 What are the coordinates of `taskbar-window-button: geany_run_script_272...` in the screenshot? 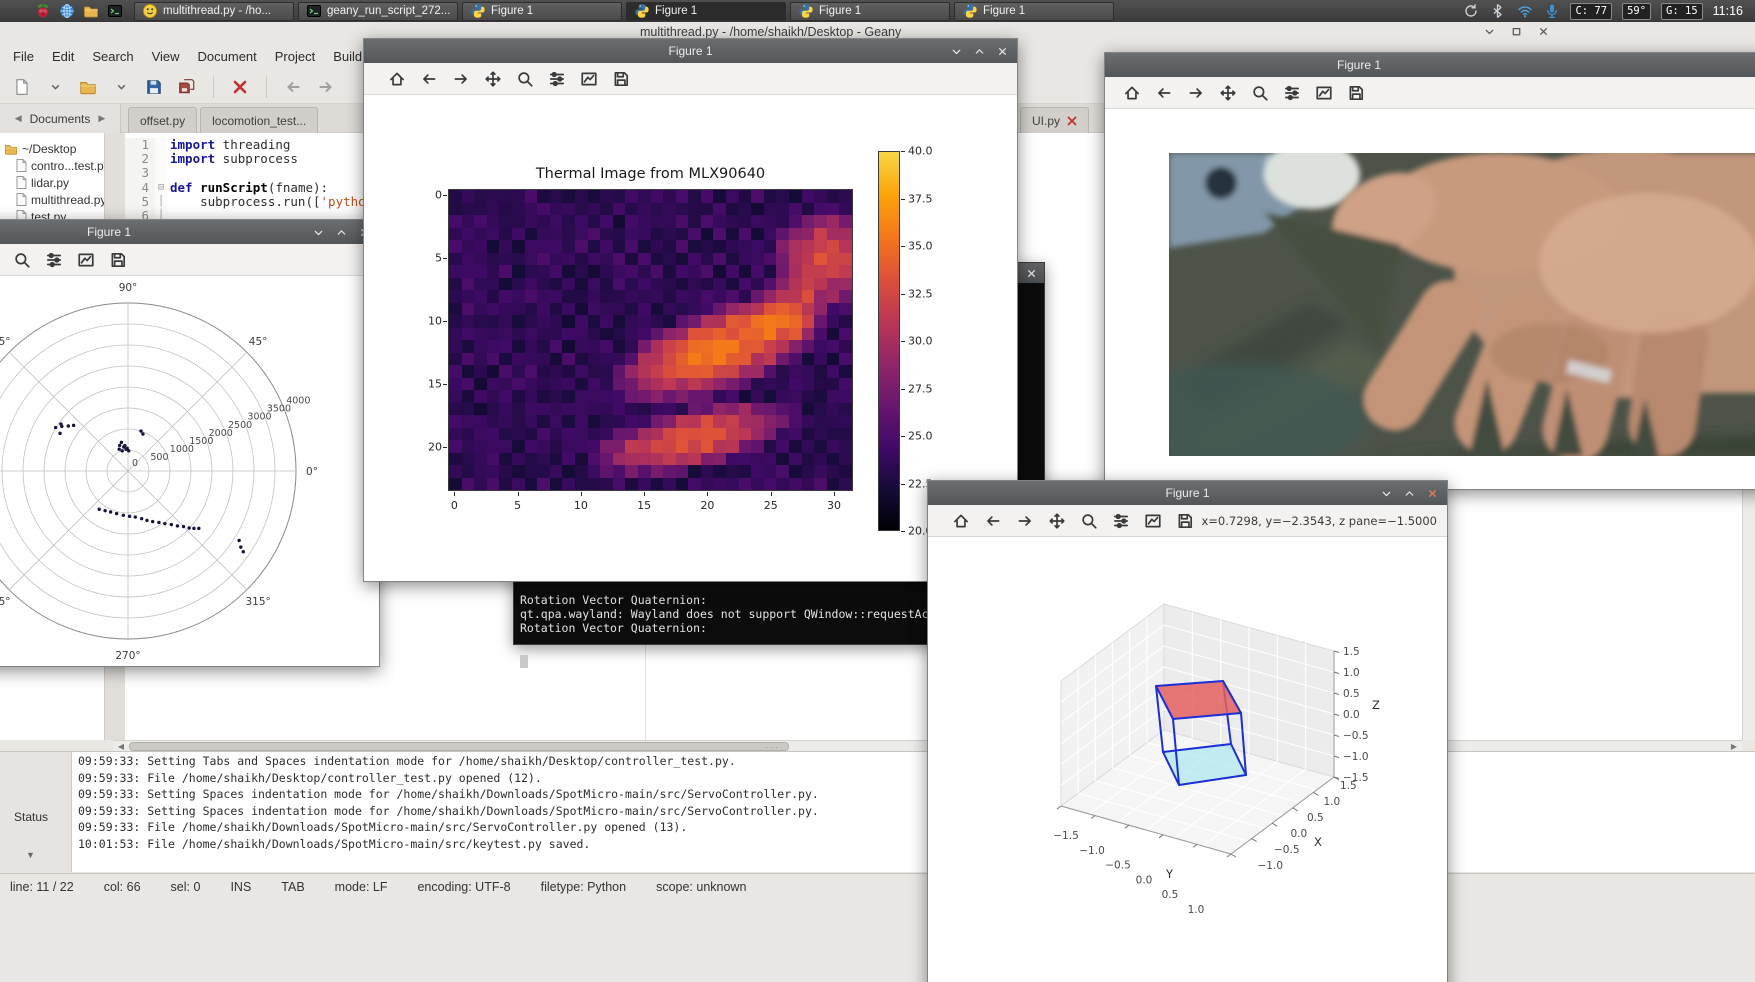 It's located at (378, 11).